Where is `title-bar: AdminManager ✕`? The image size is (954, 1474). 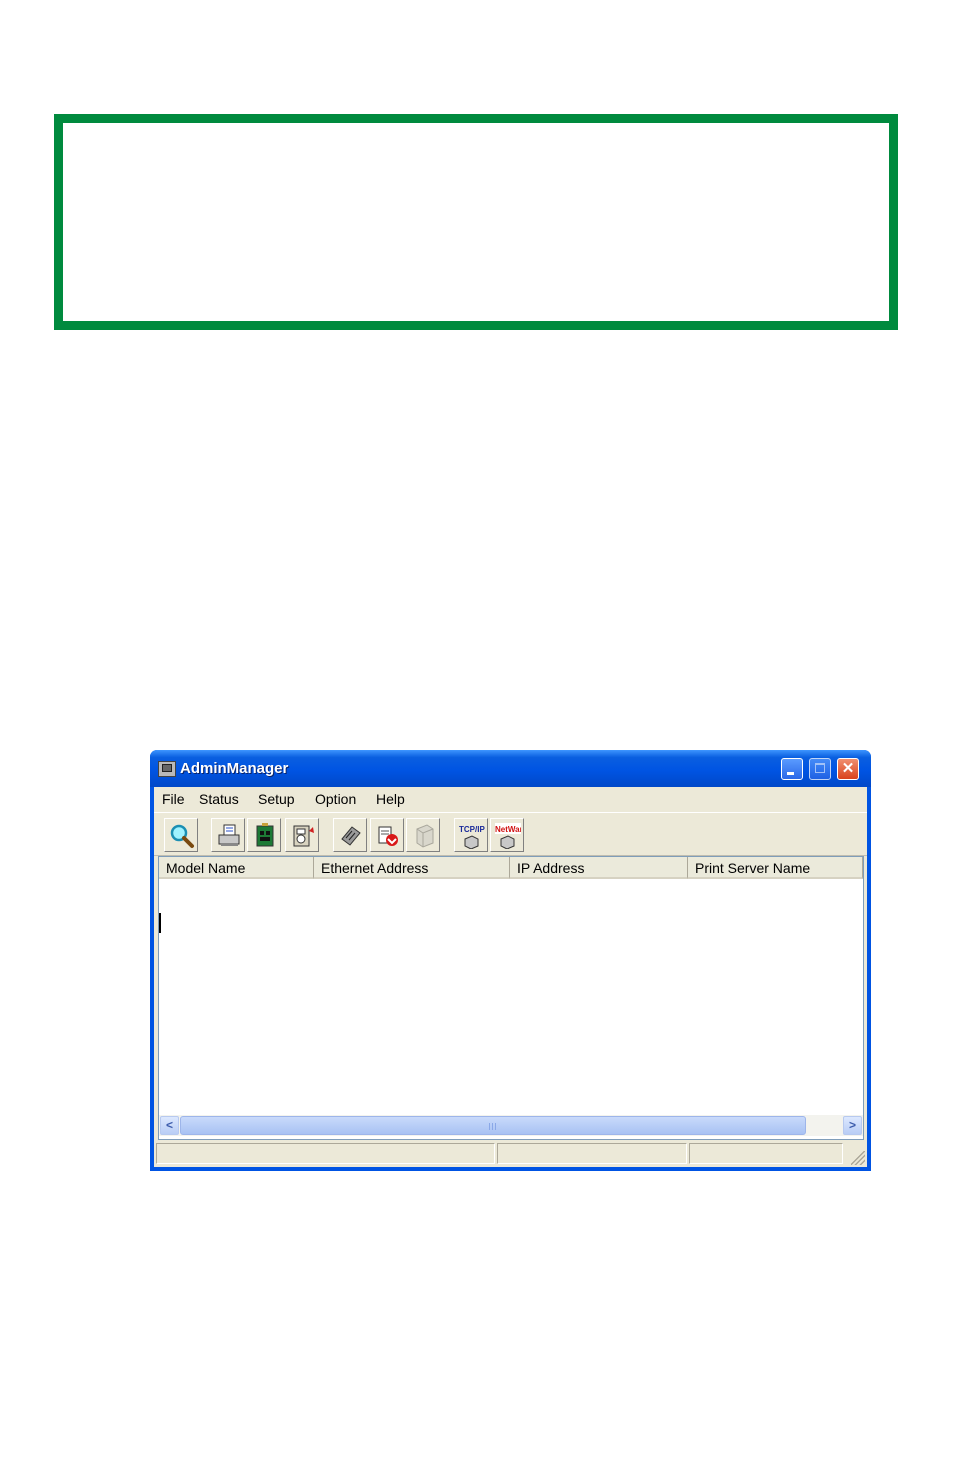 title-bar: AdminManager ✕ is located at coordinates (510, 768).